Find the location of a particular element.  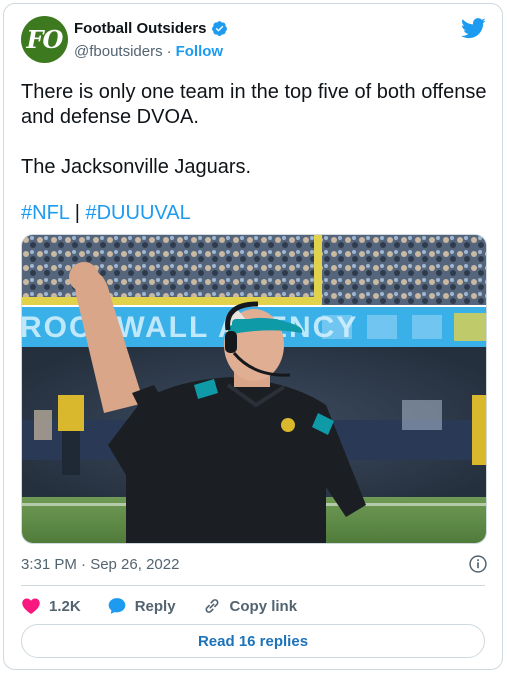

footer-divider is located at coordinates (253, 585).